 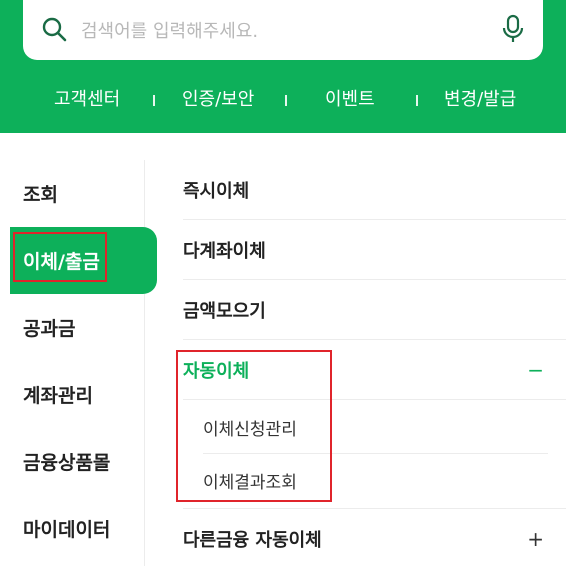 What do you see at coordinates (73, 461) in the screenshot?
I see `category-financial-mall: 금융상품몰` at bounding box center [73, 461].